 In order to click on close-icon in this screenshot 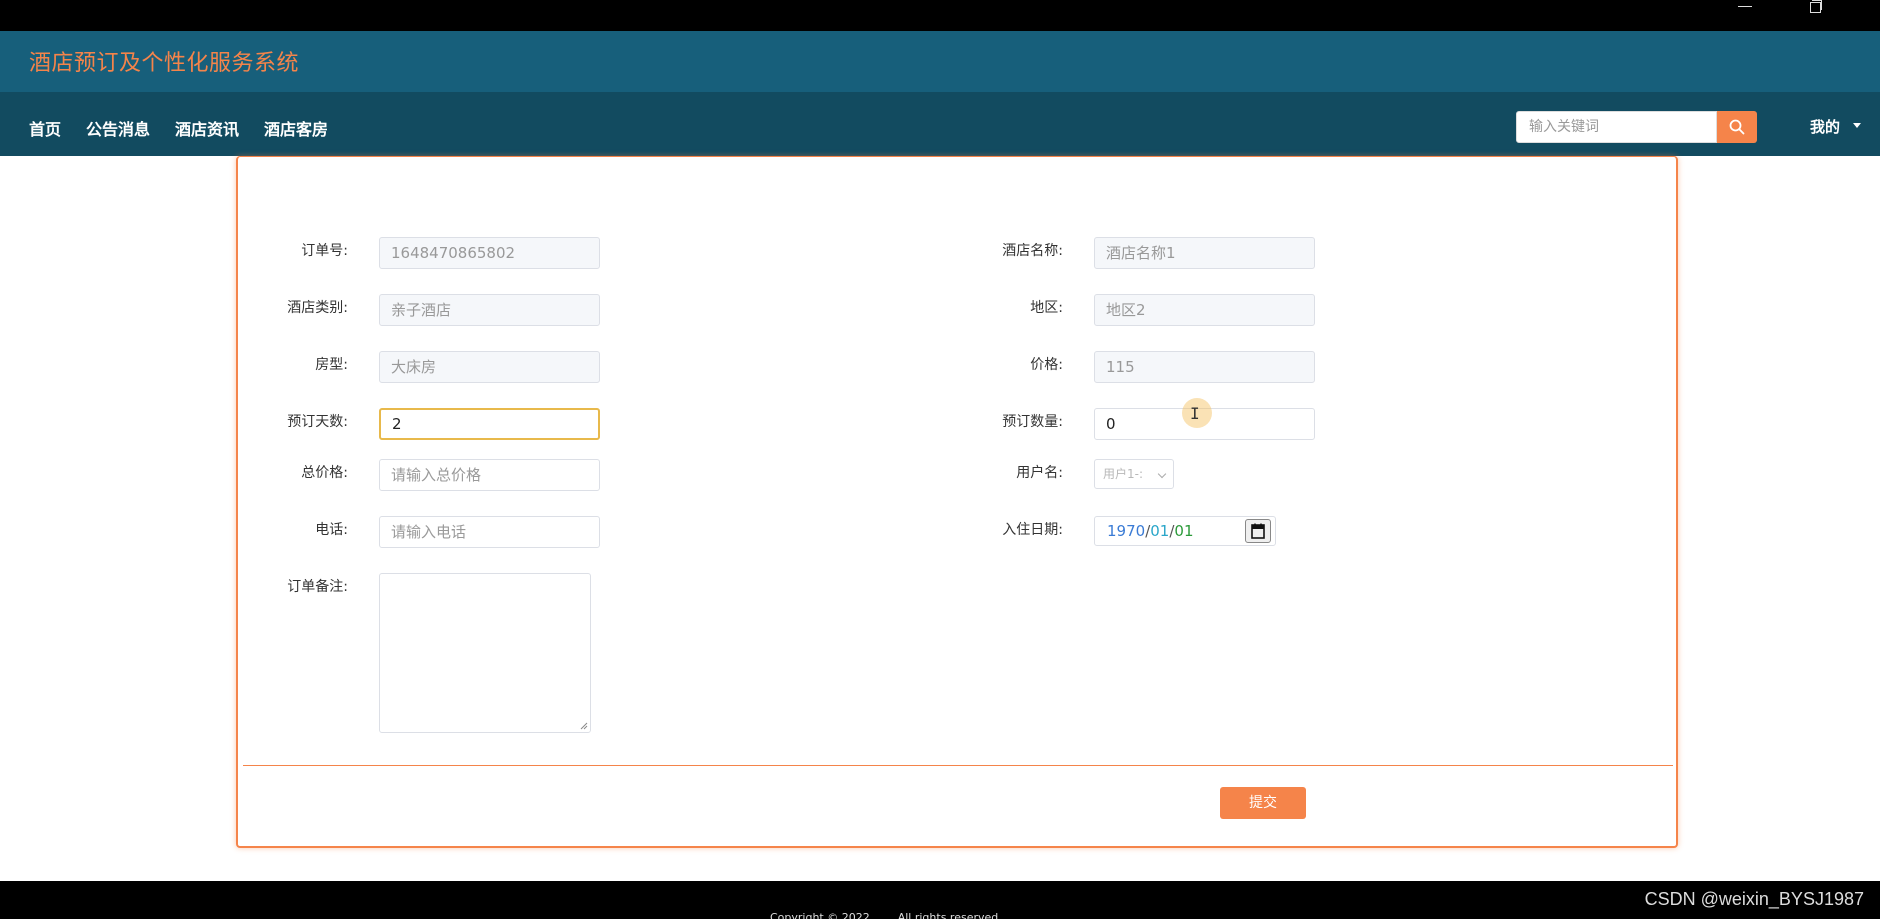, I will do `click(1876, 7)`.